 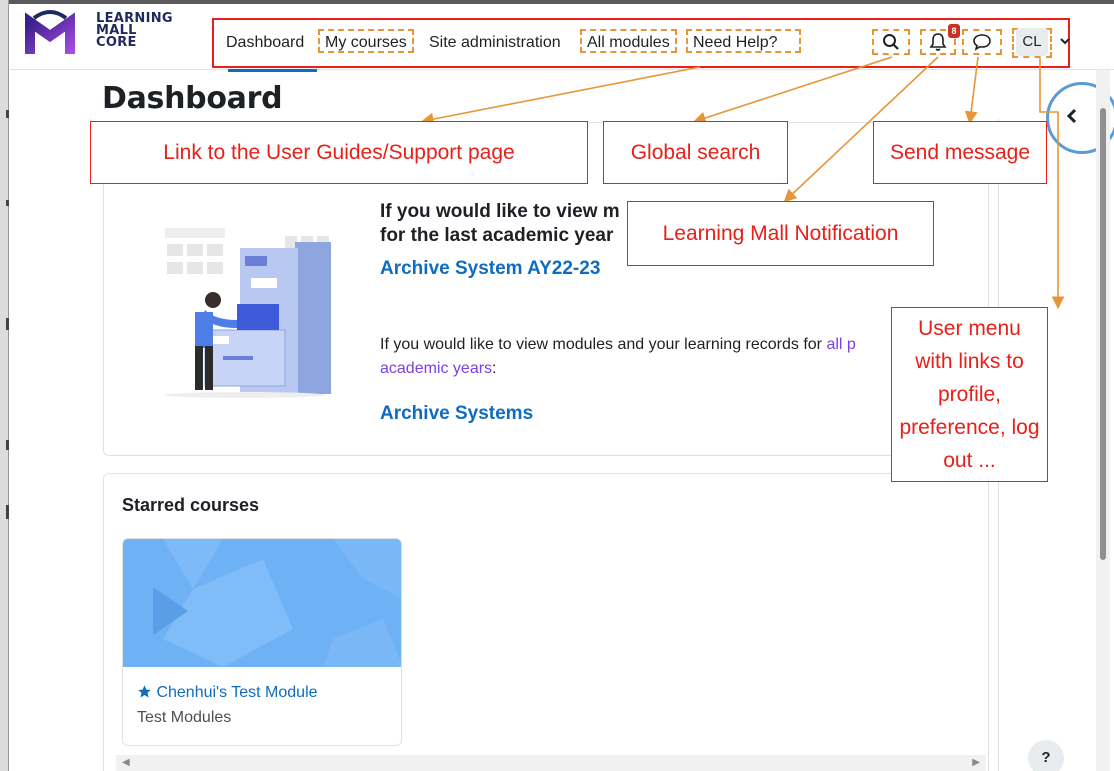 I want to click on horizontal-scrollbar: ◀ ▶, so click(x=551, y=763).